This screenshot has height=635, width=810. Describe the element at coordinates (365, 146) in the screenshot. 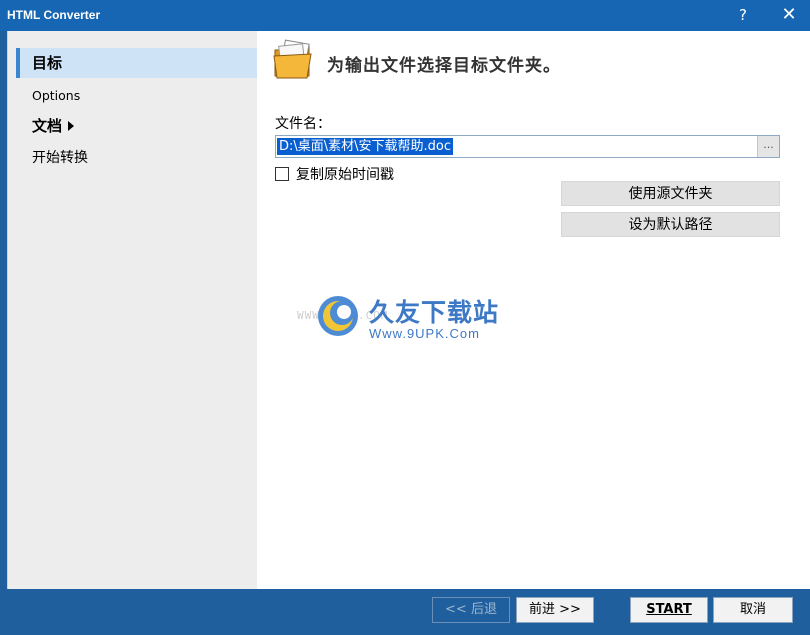

I see `file-name-value: D:\桌面\素材\安下载帮助.doc` at that location.